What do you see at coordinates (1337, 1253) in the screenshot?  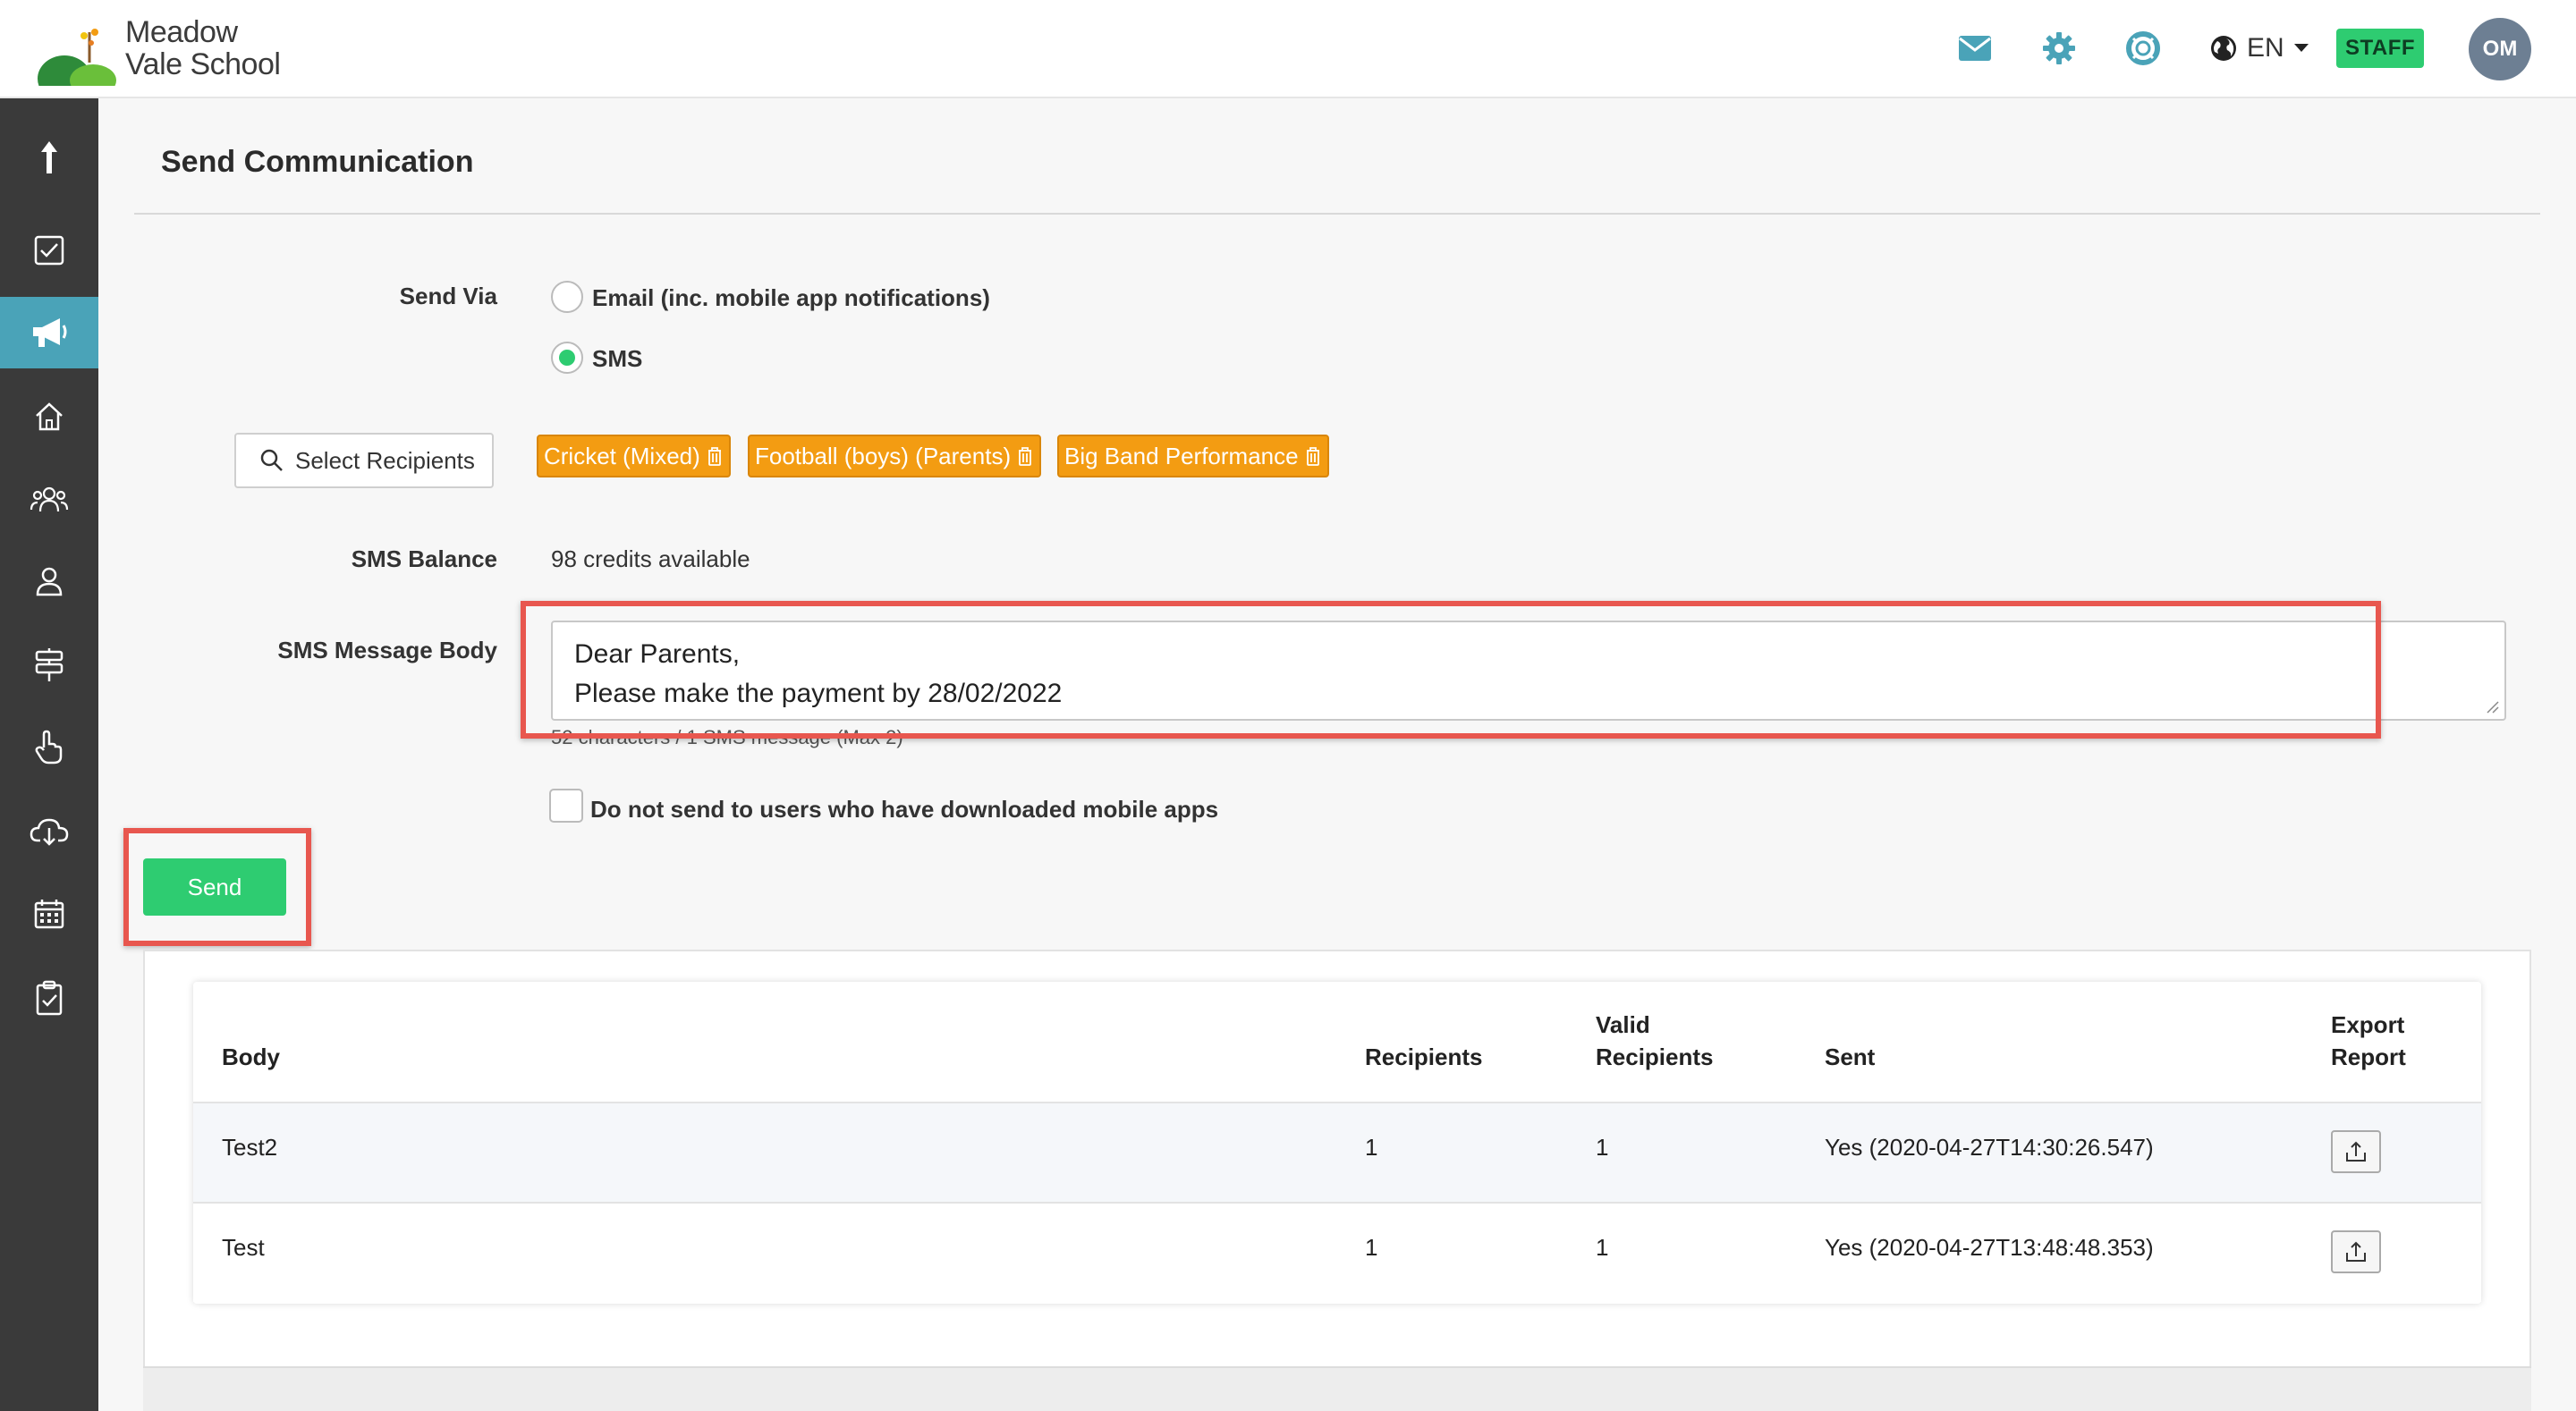 I see `table-row: Test 1 1 Yes (2020-04-27T13:48:48.353)` at bounding box center [1337, 1253].